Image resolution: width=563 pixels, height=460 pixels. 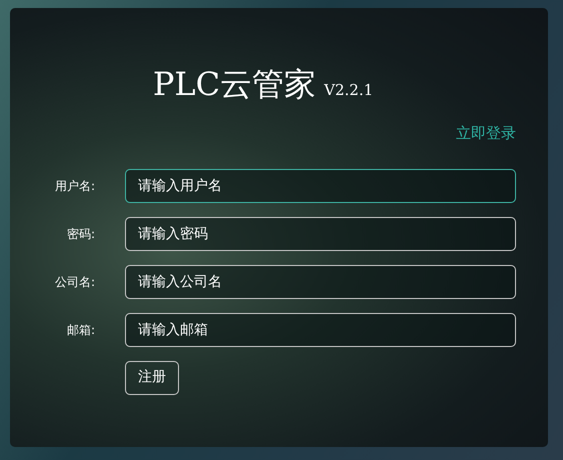 What do you see at coordinates (320, 329) in the screenshot?
I see `input-field: 请输入邮箱` at bounding box center [320, 329].